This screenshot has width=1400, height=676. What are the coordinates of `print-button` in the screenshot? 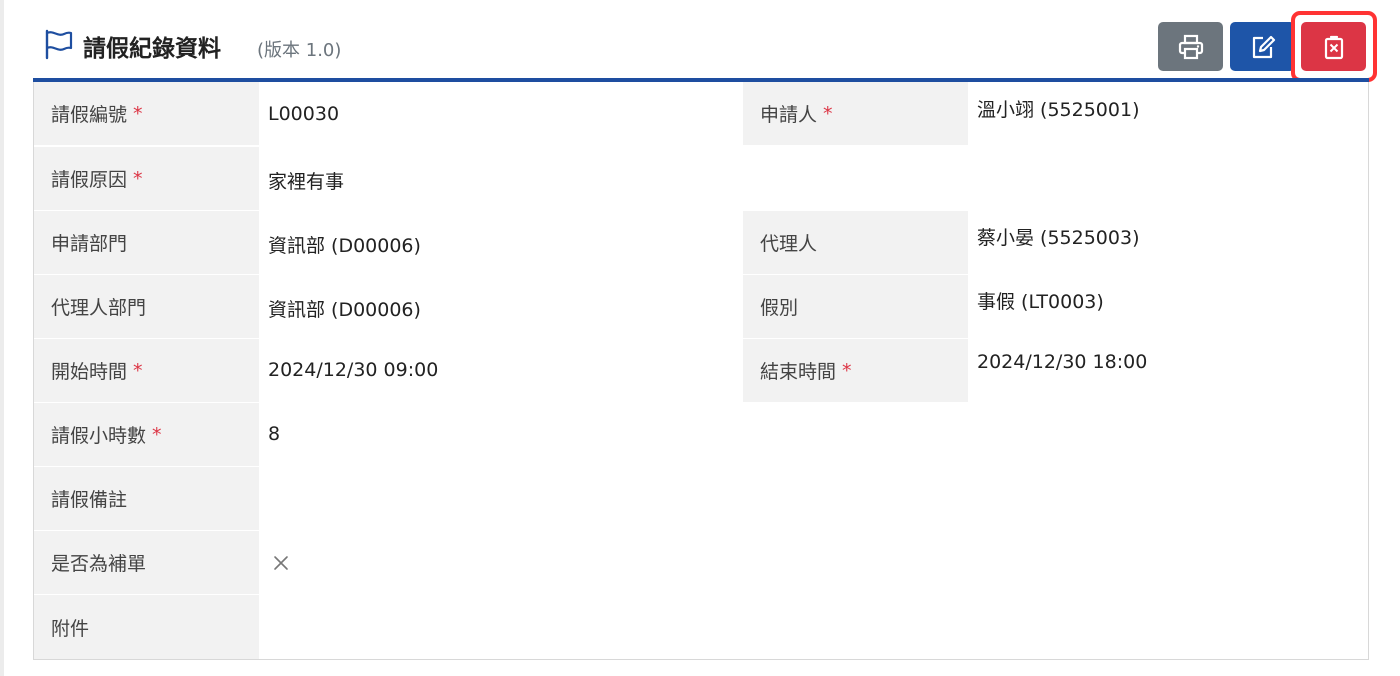 It's located at (1190, 46).